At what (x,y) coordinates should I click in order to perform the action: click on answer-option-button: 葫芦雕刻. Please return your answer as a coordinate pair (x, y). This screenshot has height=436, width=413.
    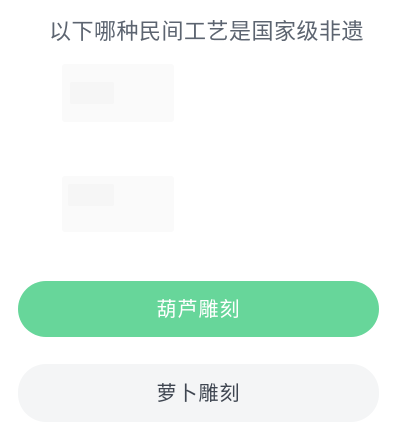
    Looking at the image, I should click on (198, 309).